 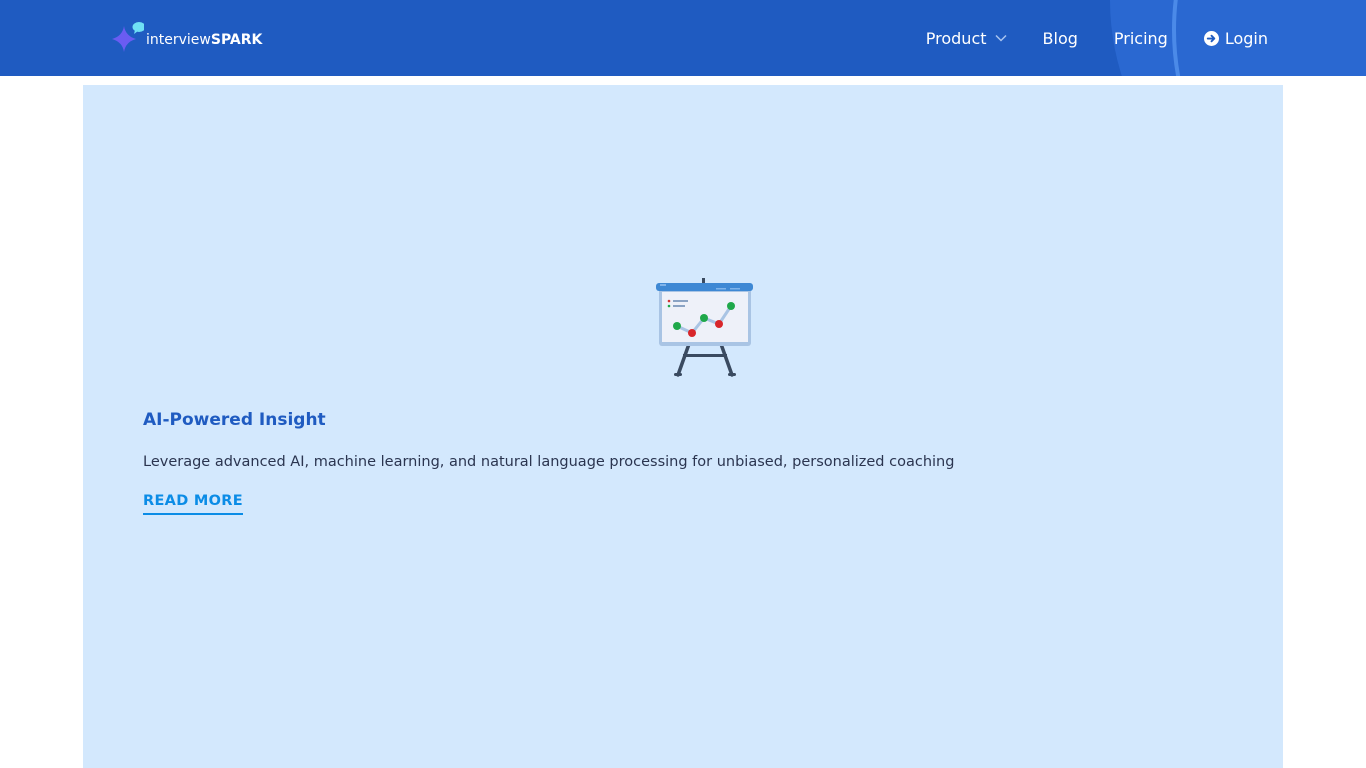 I want to click on presentation-chart-icon, so click(x=704, y=327).